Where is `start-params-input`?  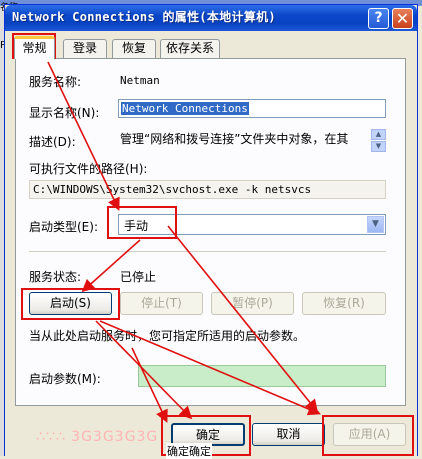
start-params-input is located at coordinates (262, 376).